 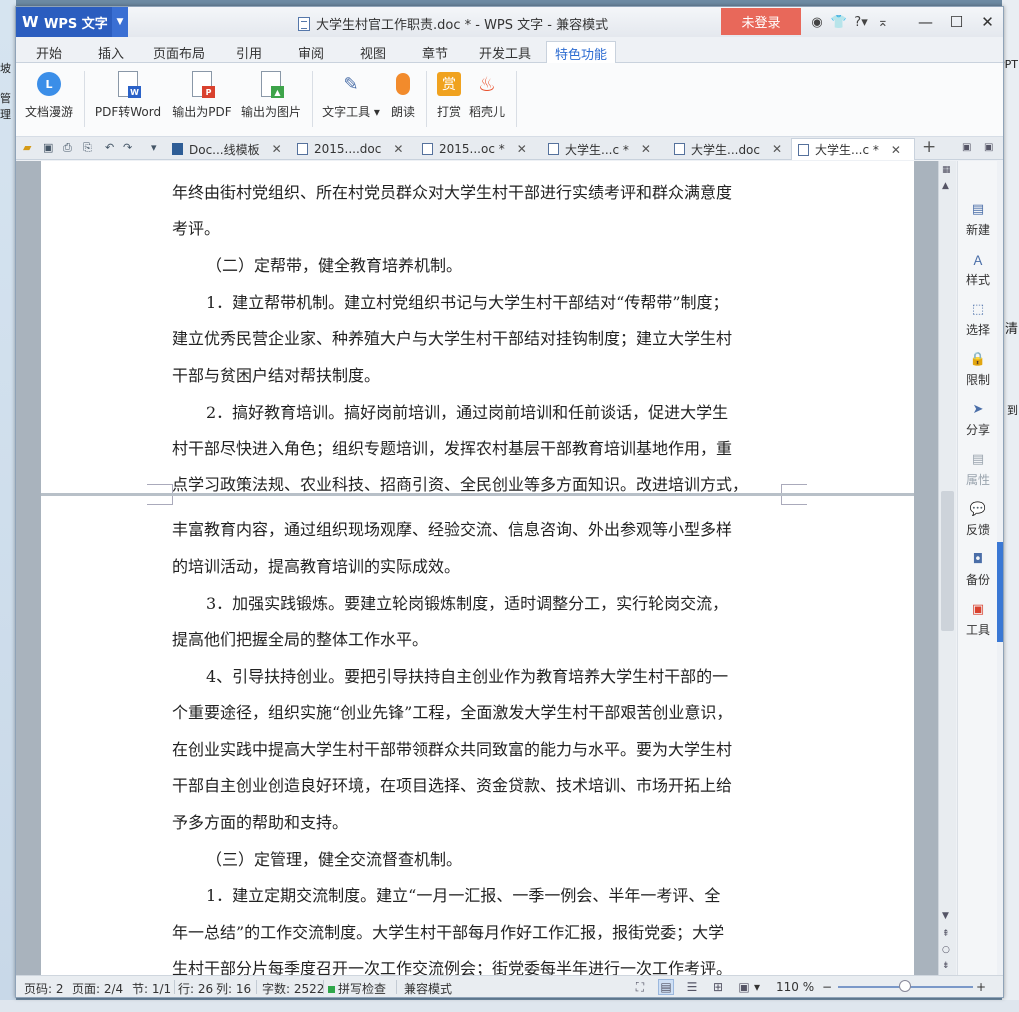 What do you see at coordinates (978, 219) in the screenshot?
I see `sidebar-item-new: ▤ 新建` at bounding box center [978, 219].